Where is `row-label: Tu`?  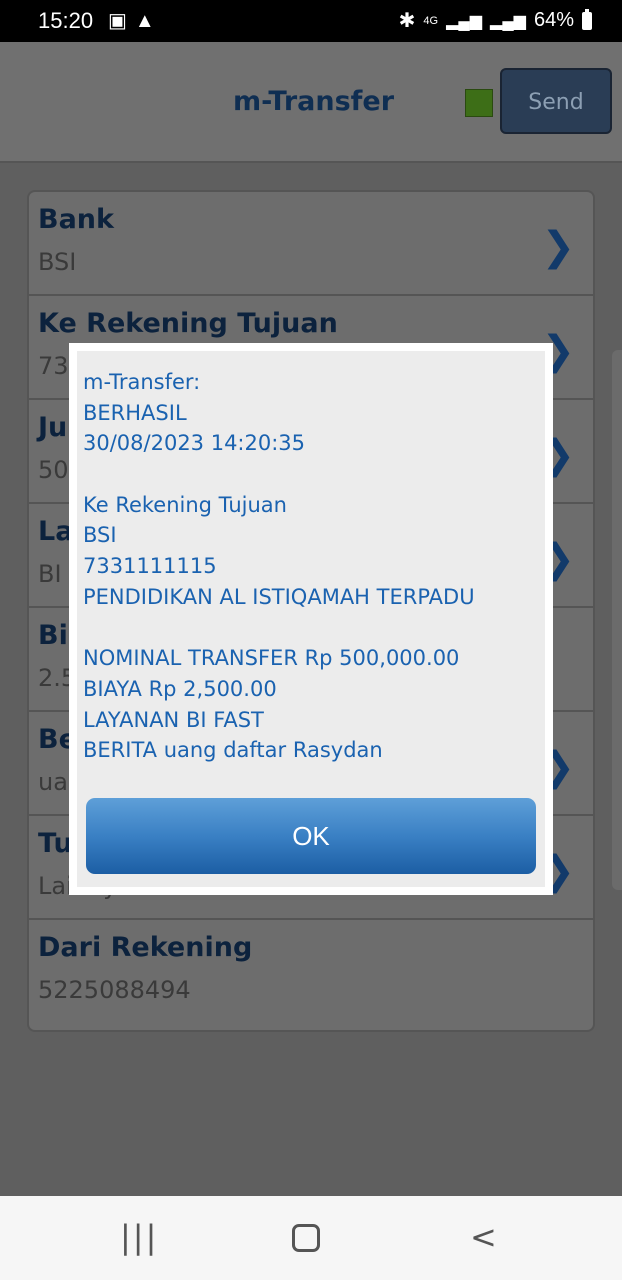
row-label: Tu is located at coordinates (55, 843).